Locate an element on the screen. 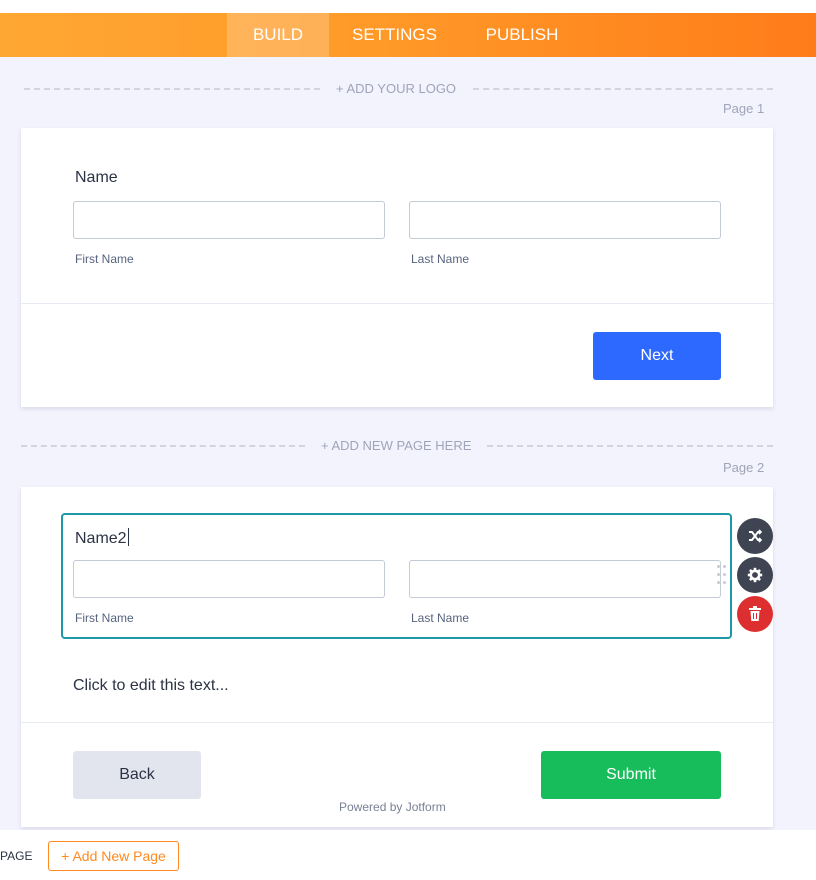  add-new-page-here-link: + ADD NEW PAGE HERE is located at coordinates (396, 446).